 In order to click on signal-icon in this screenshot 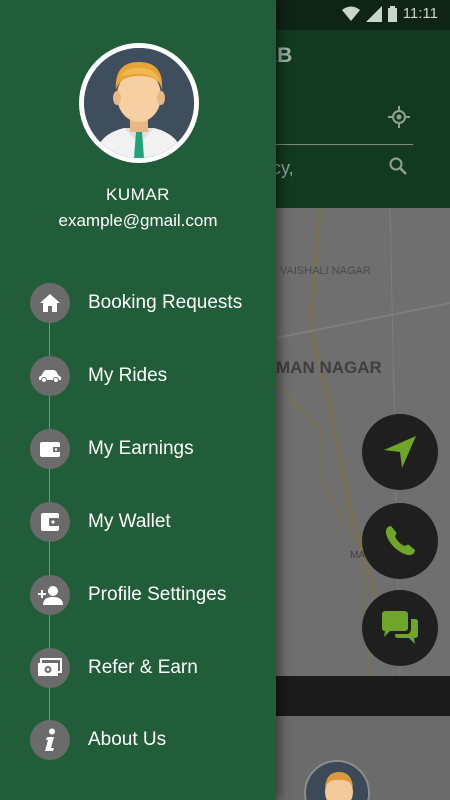, I will do `click(373, 13)`.